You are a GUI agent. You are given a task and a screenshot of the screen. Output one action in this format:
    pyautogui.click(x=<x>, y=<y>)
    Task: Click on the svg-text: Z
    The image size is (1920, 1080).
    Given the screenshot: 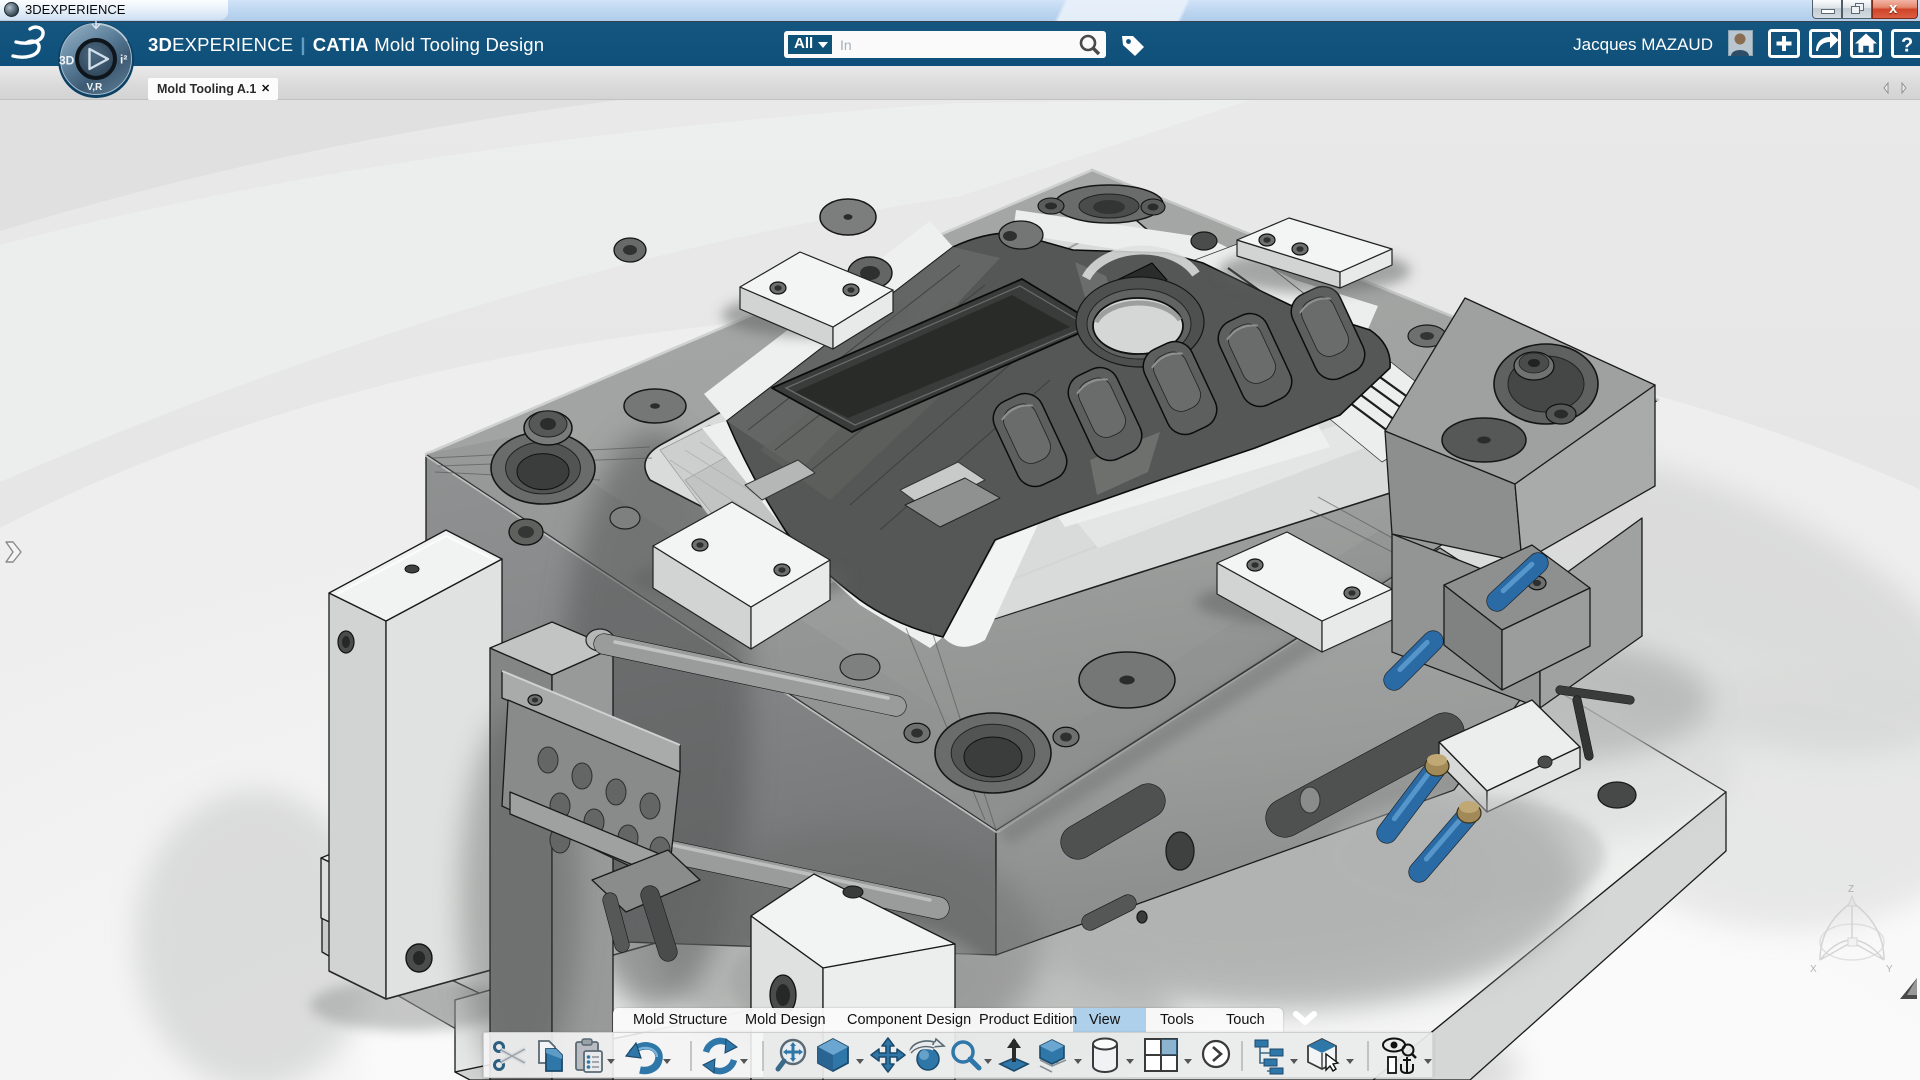 What is the action you would take?
    pyautogui.click(x=1851, y=889)
    